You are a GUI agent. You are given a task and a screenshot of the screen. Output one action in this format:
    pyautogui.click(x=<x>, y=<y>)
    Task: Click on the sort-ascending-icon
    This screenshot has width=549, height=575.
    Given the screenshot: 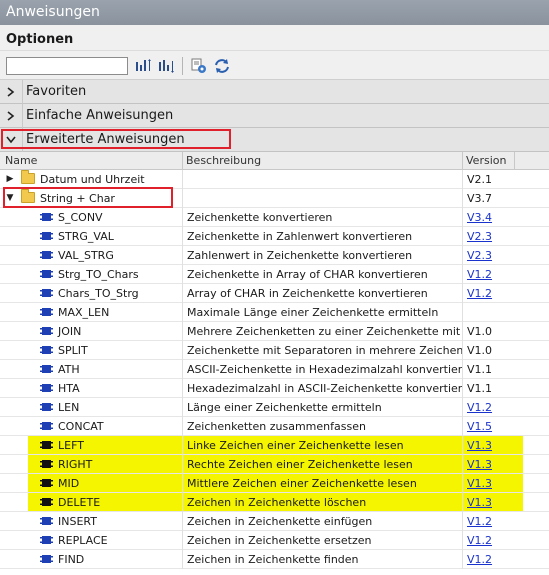 What is the action you would take?
    pyautogui.click(x=144, y=66)
    